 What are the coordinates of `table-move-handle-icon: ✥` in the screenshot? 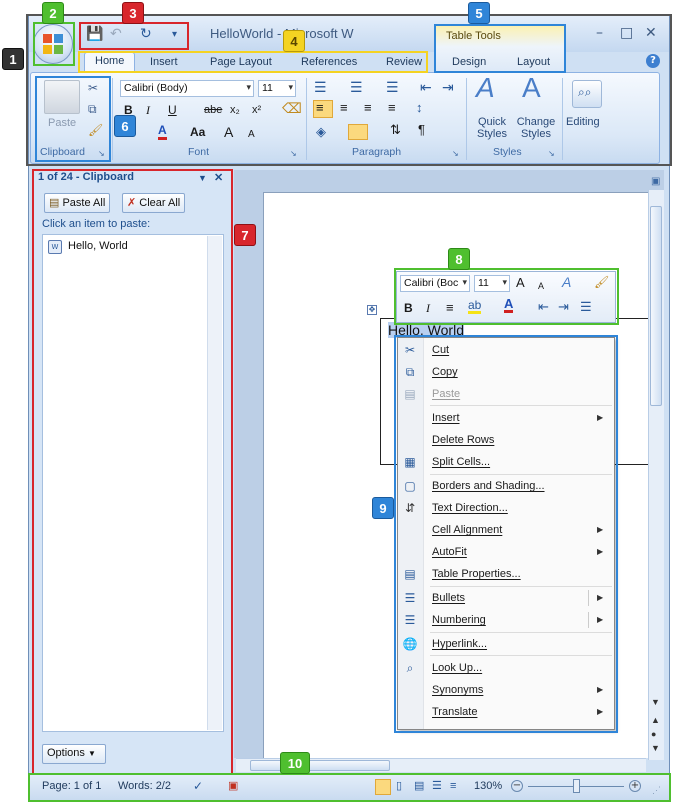 It's located at (372, 310).